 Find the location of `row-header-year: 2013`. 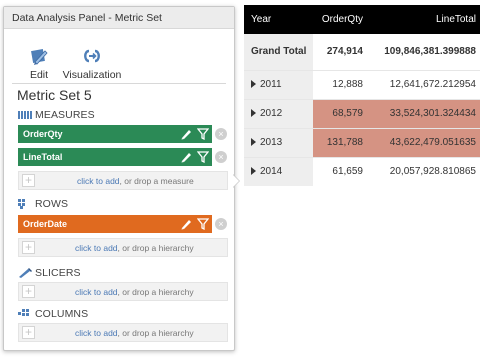

row-header-year: 2013 is located at coordinates (278, 142).